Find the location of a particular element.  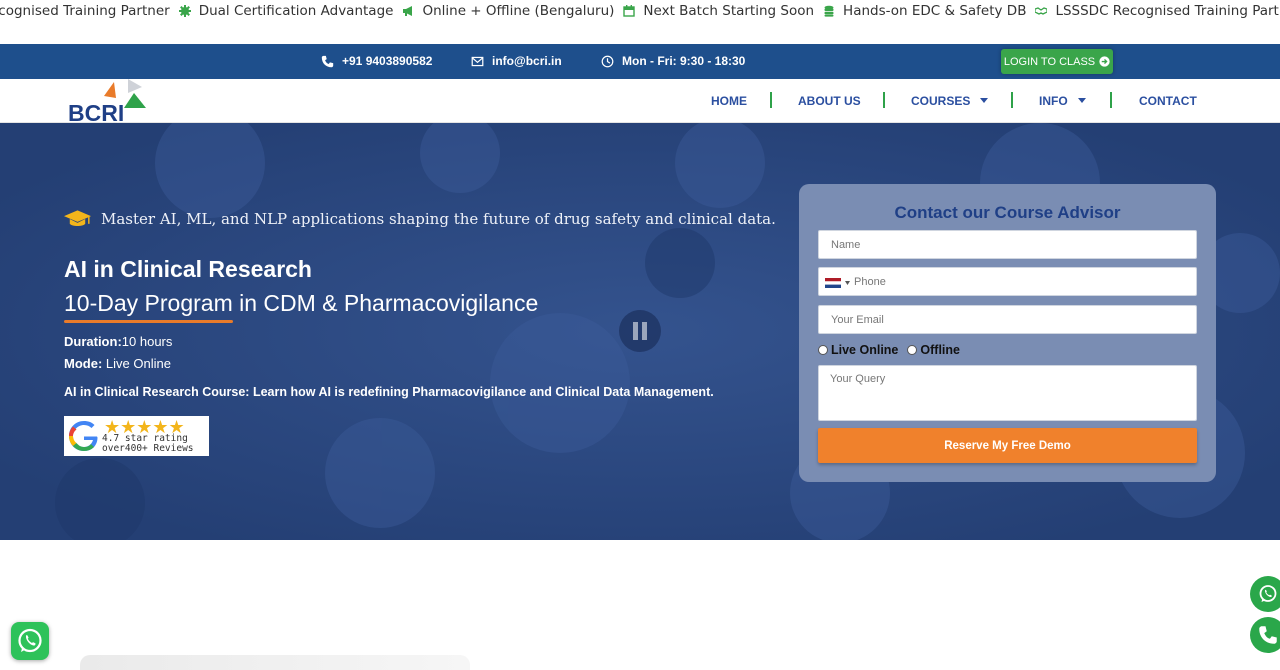

ticker-item: Hands-on EDC & Safety DB is located at coordinates (924, 11).